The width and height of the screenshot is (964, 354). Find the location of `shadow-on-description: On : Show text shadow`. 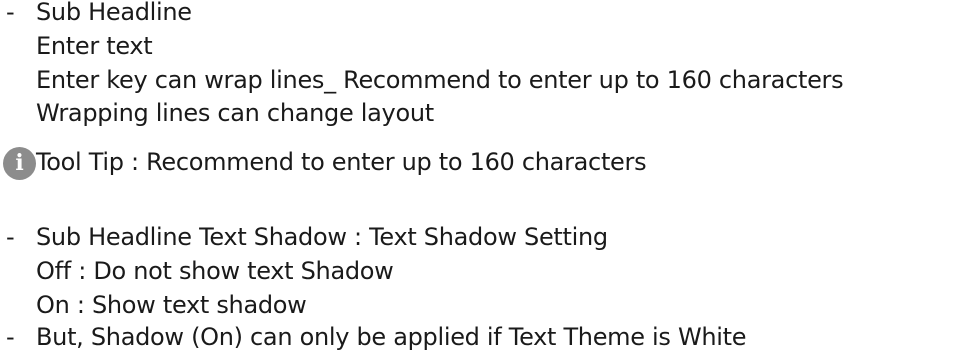

shadow-on-description: On : Show text shadow is located at coordinates (171, 305).